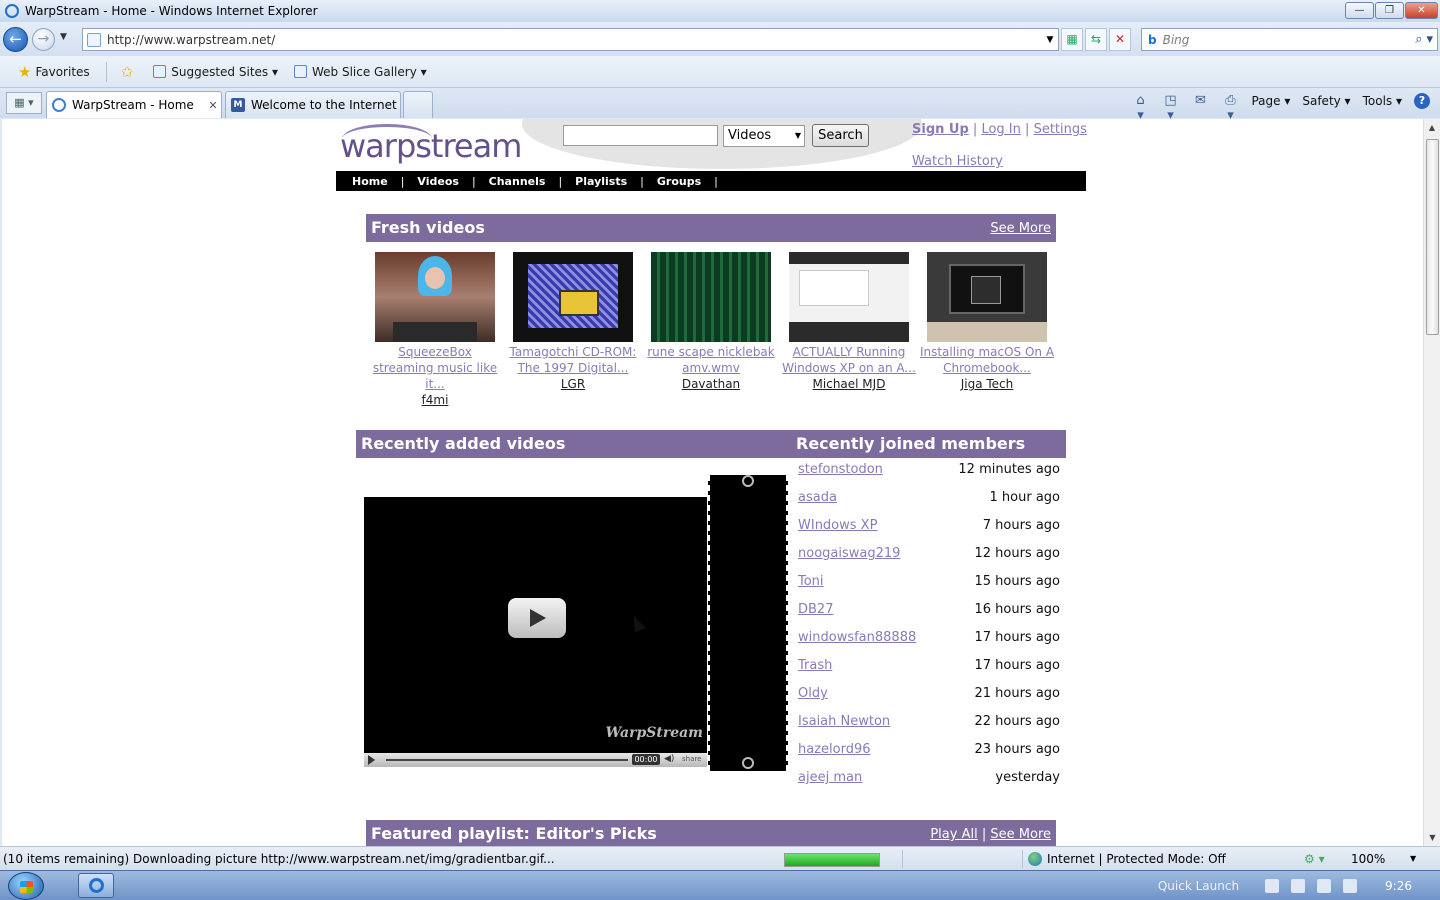 The image size is (1440, 900). I want to click on bing-search-input: Bing, so click(1289, 40).